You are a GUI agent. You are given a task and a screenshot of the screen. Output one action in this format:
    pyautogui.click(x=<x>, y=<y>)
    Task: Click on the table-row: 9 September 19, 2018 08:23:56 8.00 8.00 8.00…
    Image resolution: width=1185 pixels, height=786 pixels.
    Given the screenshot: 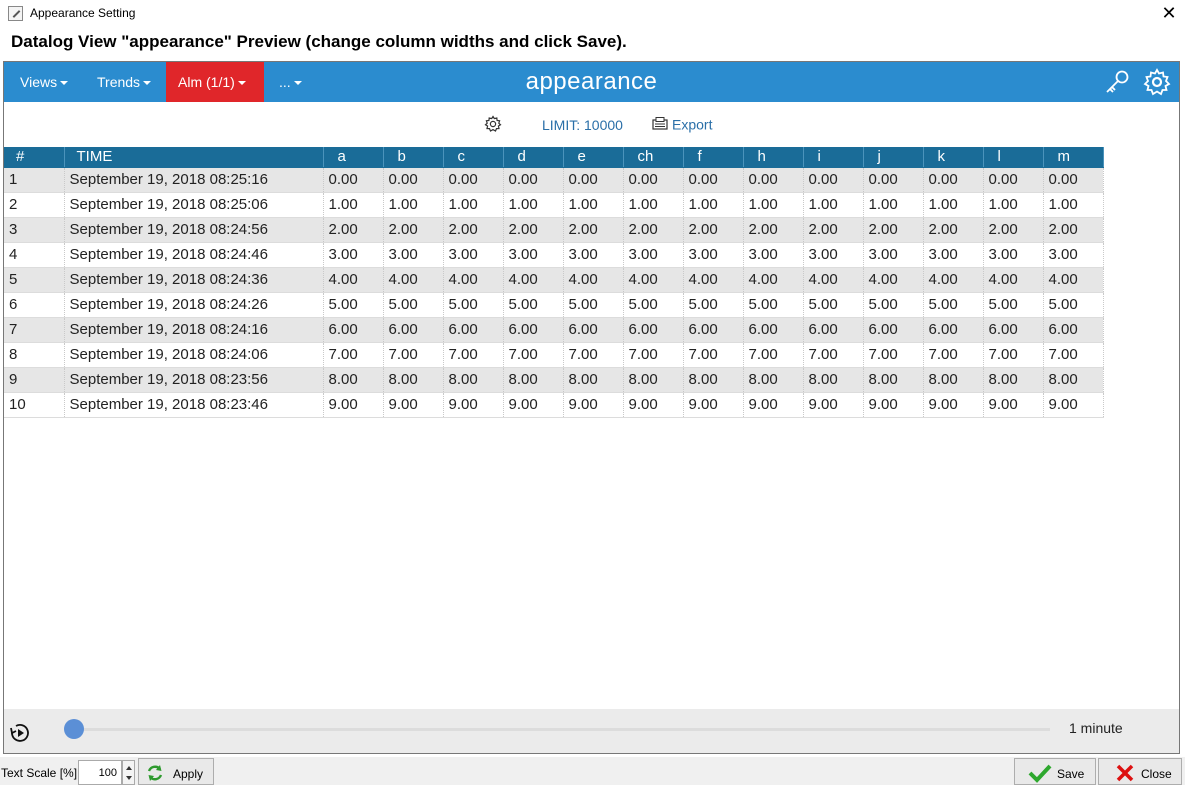 What is the action you would take?
    pyautogui.click(x=554, y=380)
    